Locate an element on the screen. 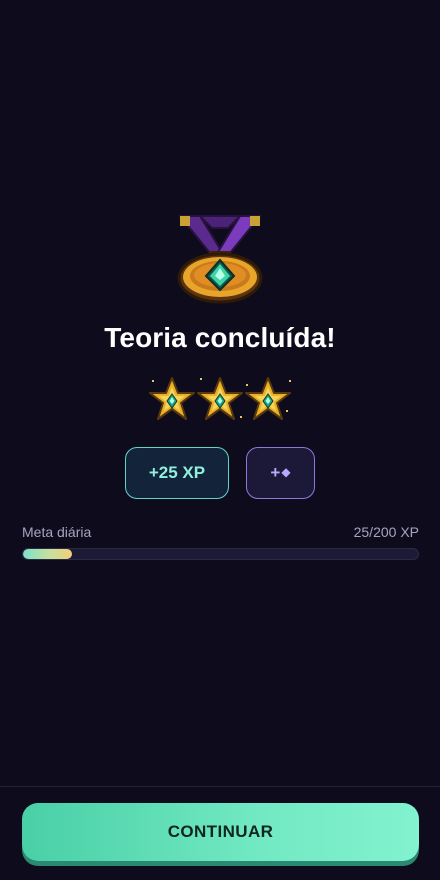  xp-reward-badge: +25 XP is located at coordinates (177, 473).